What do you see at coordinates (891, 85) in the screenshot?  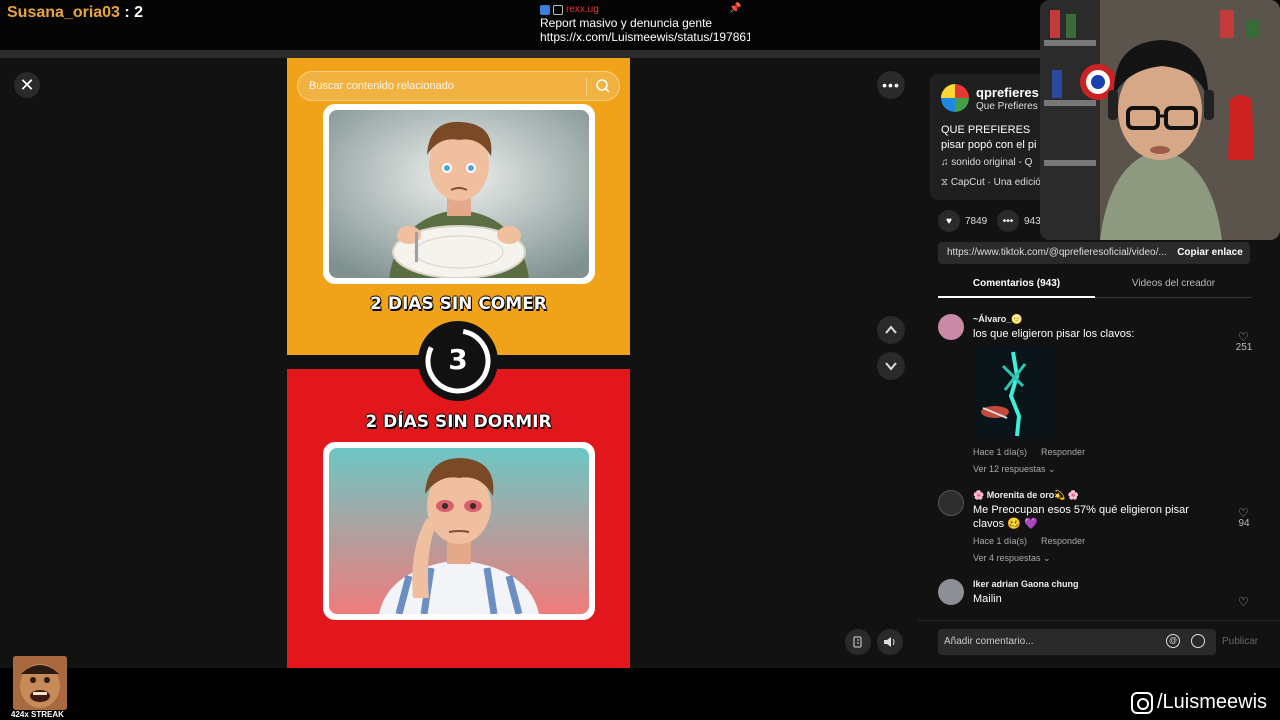 I see `more-options-button: •••` at bounding box center [891, 85].